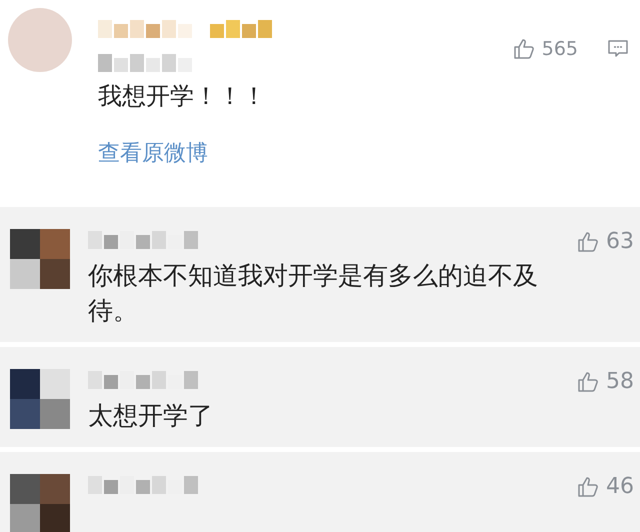 The image size is (640, 532). What do you see at coordinates (151, 416) in the screenshot?
I see `comment-text: 太想开学了` at bounding box center [151, 416].